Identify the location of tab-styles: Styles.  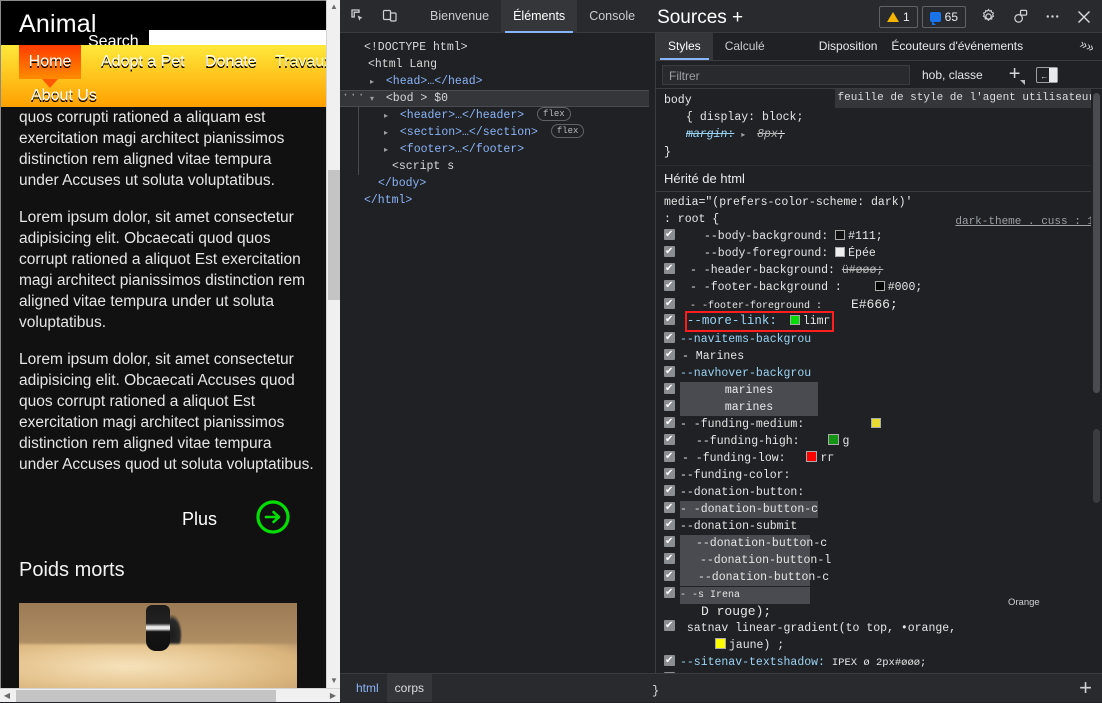
(684, 46).